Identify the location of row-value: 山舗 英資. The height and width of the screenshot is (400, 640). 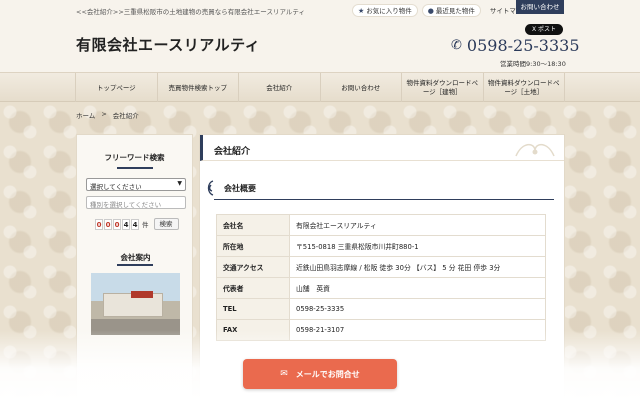
(417, 288).